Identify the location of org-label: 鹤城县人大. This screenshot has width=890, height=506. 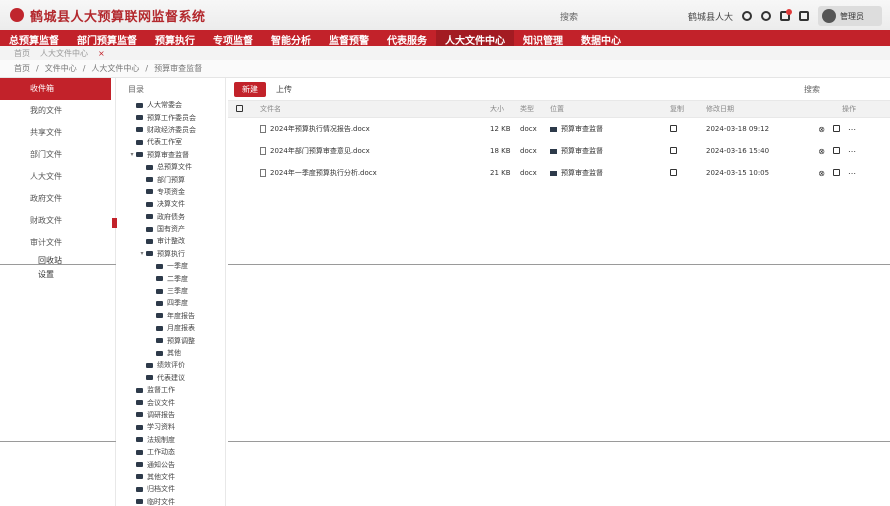
(710, 16).